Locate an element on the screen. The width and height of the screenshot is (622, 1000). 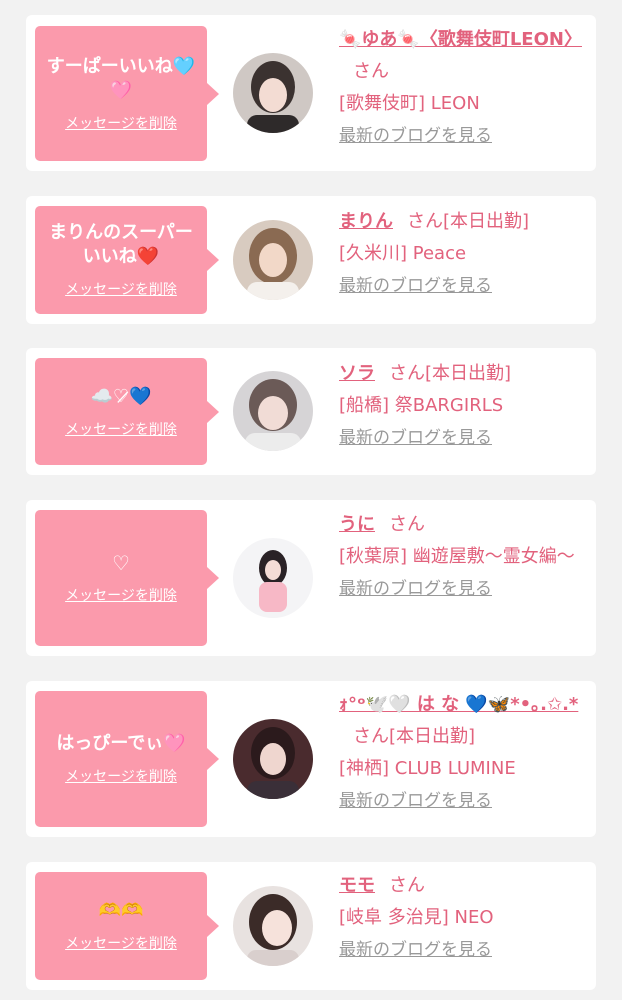
shop-label: [歌舞伎町] LEON is located at coordinates (409, 103).